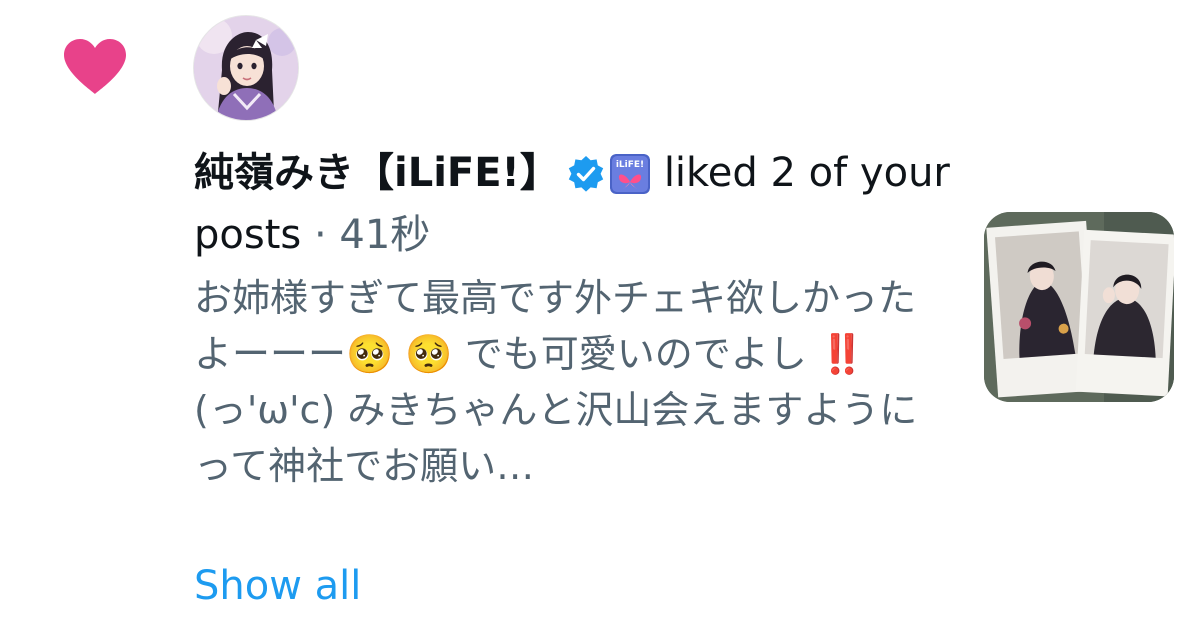 Image resolution: width=1200 pixels, height=642 pixels. I want to click on affiliate-badge-logo-text: iLiFE!, so click(630, 165).